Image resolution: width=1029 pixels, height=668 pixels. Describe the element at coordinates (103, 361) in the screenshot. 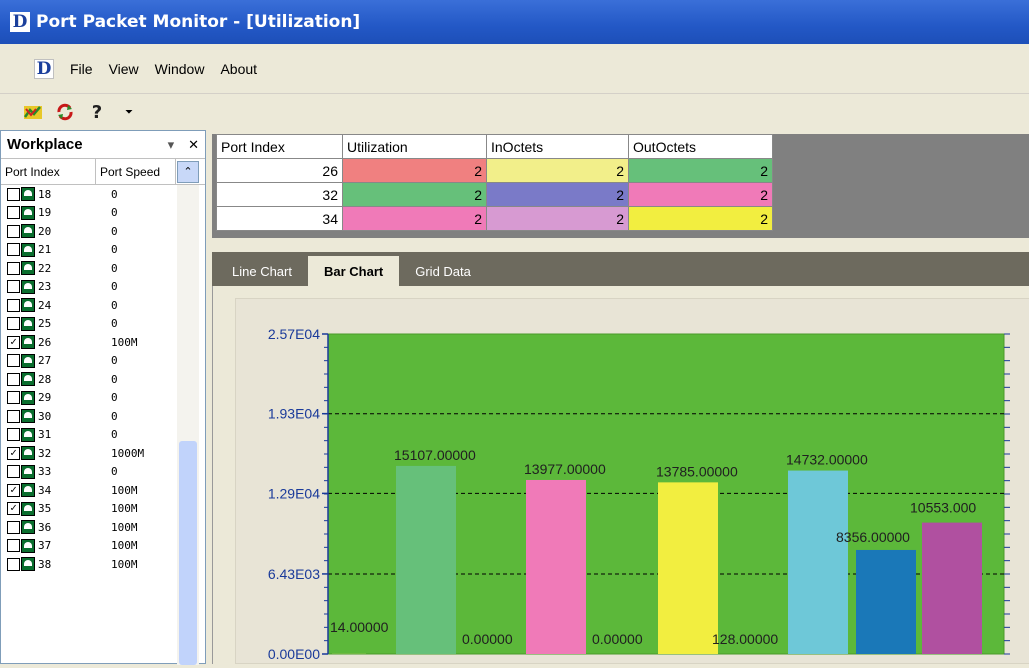

I see `list-item: 270` at that location.